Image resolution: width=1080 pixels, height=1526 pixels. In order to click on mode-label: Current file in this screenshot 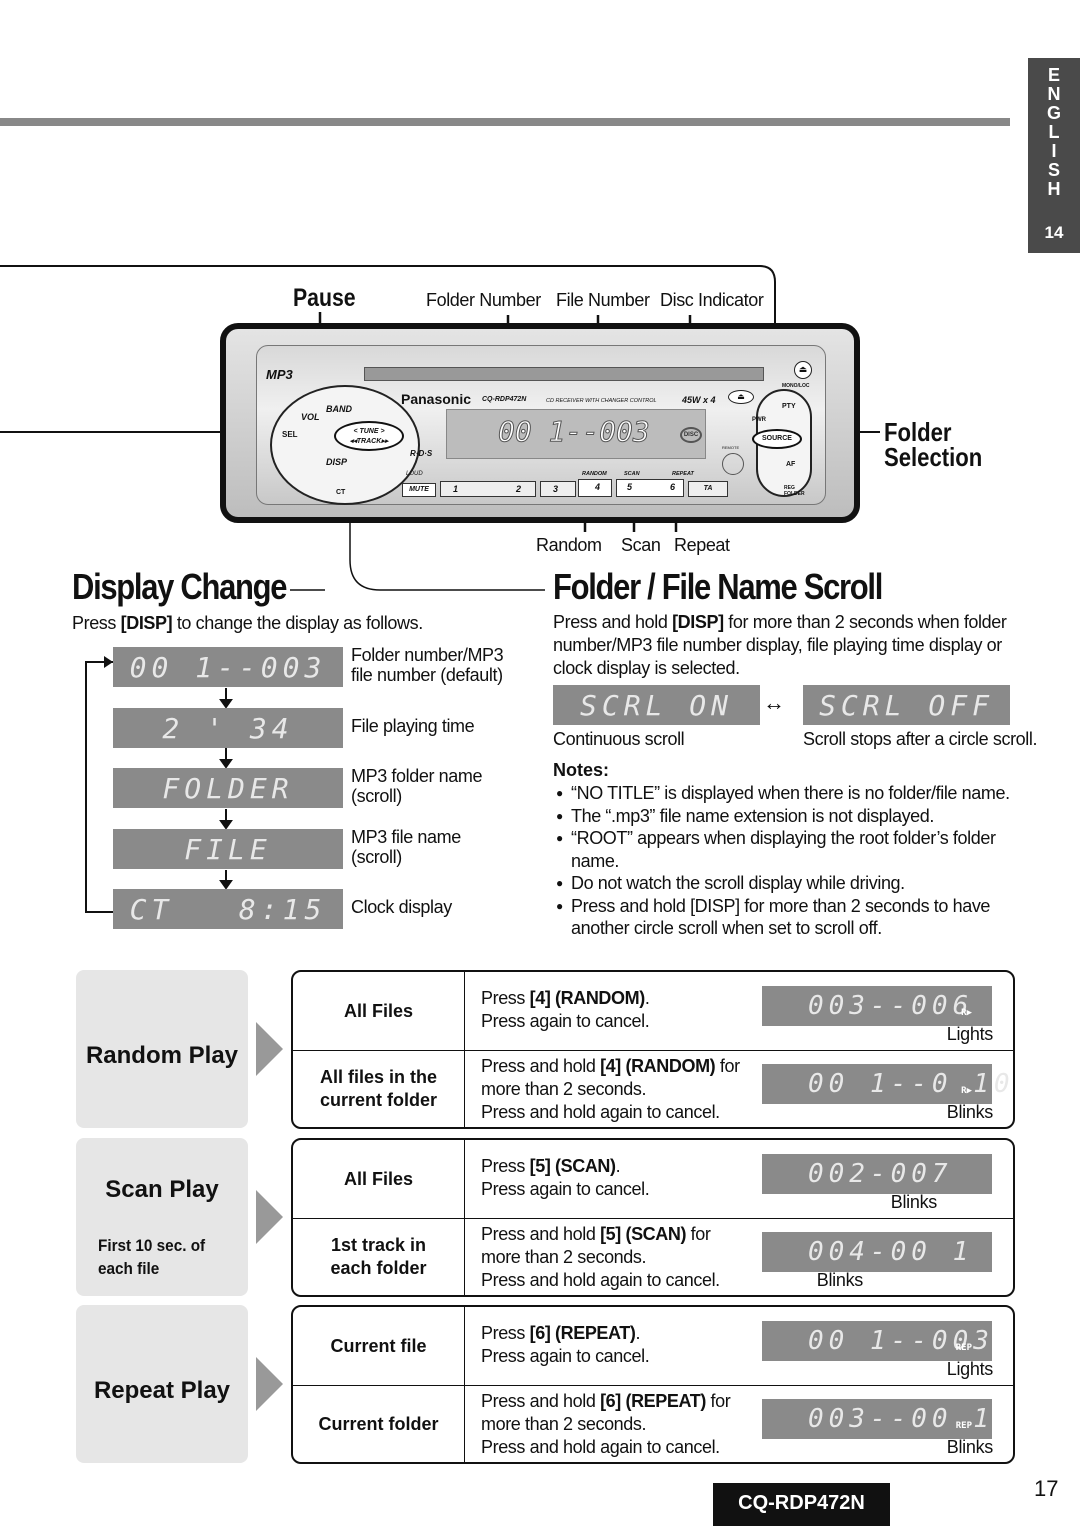, I will do `click(378, 1346)`.